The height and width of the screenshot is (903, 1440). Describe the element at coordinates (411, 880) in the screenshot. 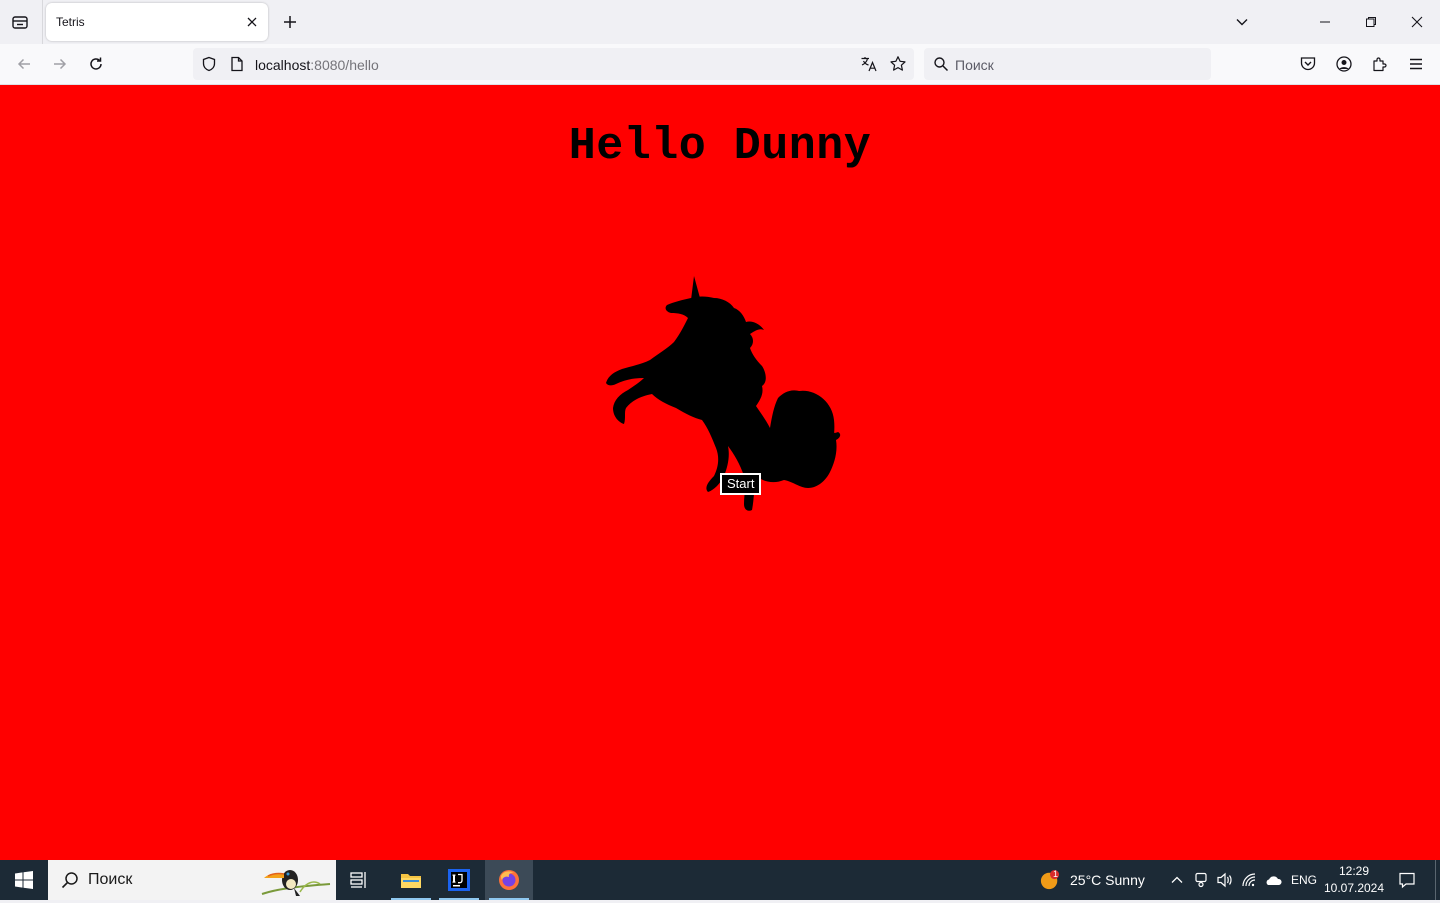

I see `file-explorer-icon` at that location.